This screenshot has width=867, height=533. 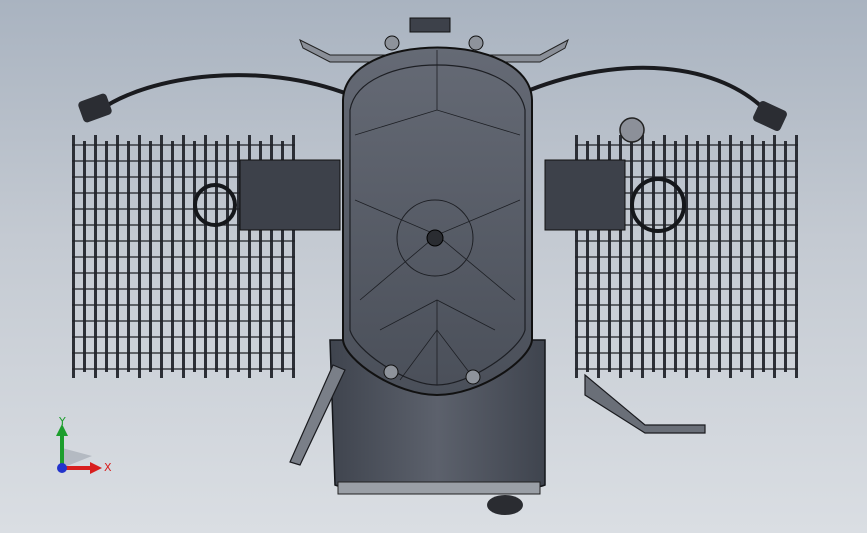 I want to click on z-axis-dot, so click(x=62, y=468).